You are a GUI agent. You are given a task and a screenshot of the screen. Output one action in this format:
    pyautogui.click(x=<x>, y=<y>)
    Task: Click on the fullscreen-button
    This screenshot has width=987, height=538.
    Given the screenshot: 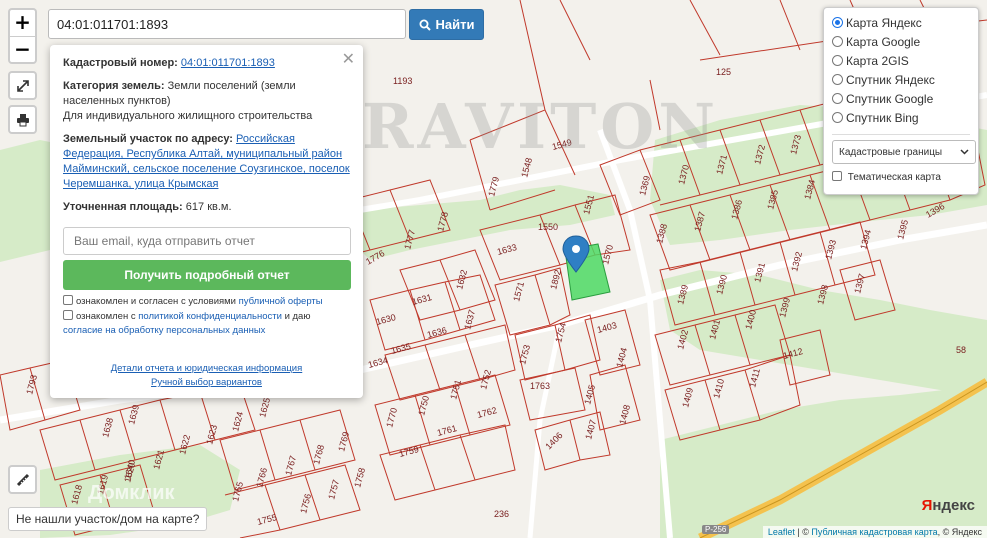 What is the action you would take?
    pyautogui.click(x=22, y=85)
    